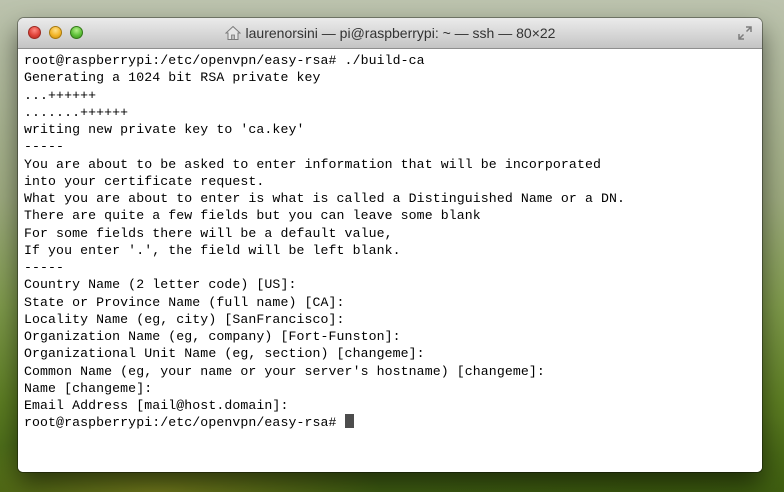 The image size is (784, 492). Describe the element at coordinates (60, 95) in the screenshot. I see `terminal-line: ...++++++` at that location.